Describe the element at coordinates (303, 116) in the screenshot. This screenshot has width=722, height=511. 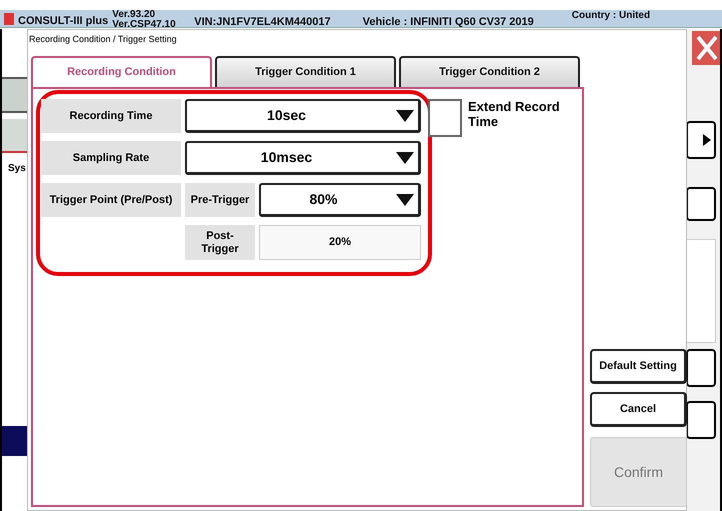
I see `dropdown: 10sec` at that location.